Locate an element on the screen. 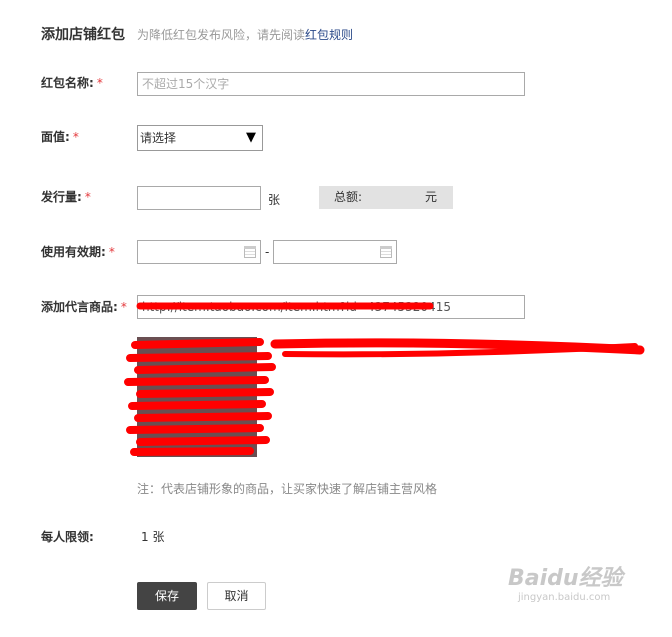  limit-value: 1 张 is located at coordinates (153, 537).